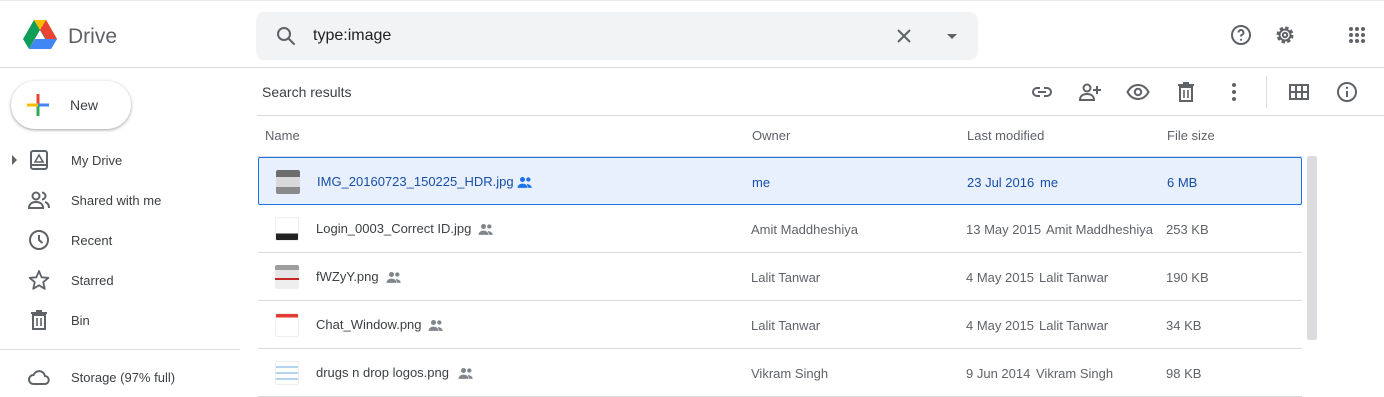  What do you see at coordinates (1266, 92) in the screenshot?
I see `toolbar-divider` at bounding box center [1266, 92].